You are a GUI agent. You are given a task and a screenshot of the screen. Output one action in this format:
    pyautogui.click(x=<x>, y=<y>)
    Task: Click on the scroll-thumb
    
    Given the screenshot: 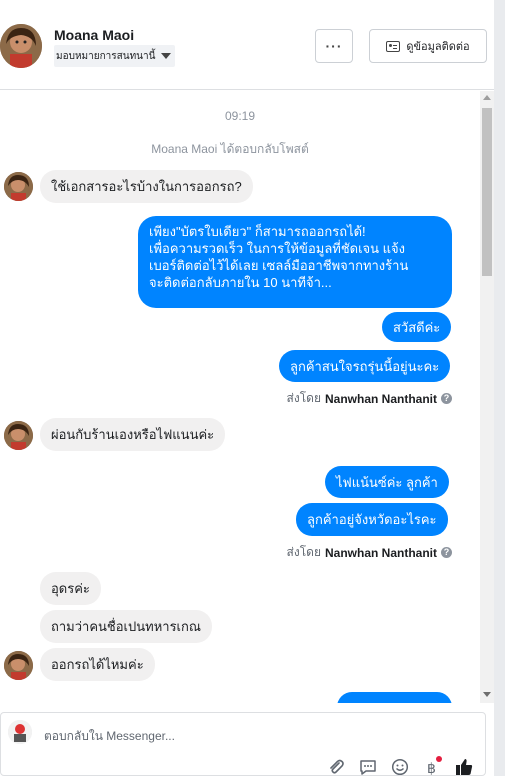 What is the action you would take?
    pyautogui.click(x=487, y=192)
    